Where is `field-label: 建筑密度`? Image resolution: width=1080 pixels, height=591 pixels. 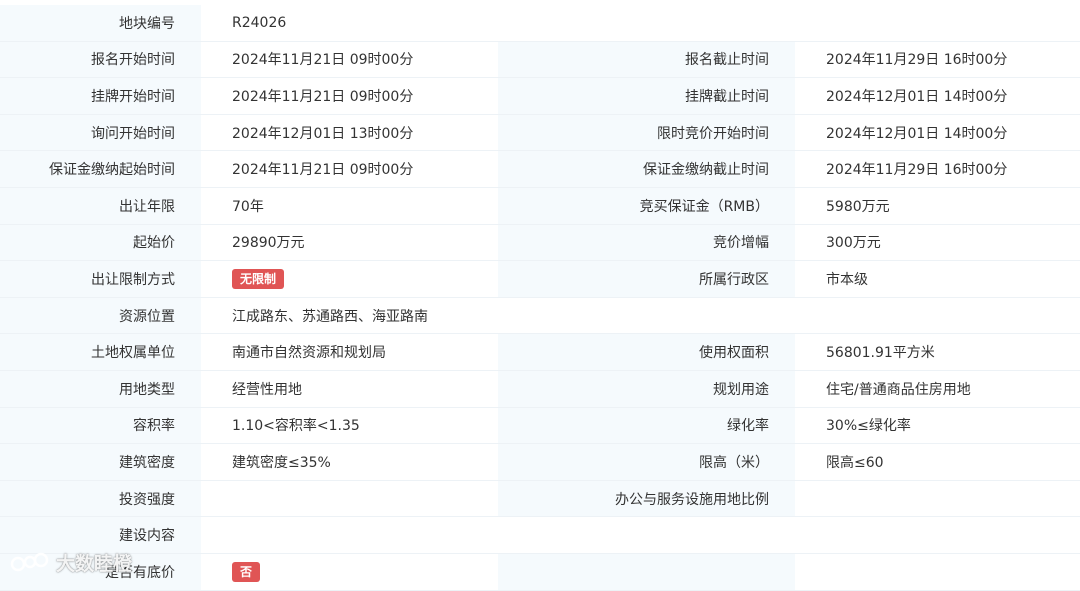 field-label: 建筑密度 is located at coordinates (100, 462).